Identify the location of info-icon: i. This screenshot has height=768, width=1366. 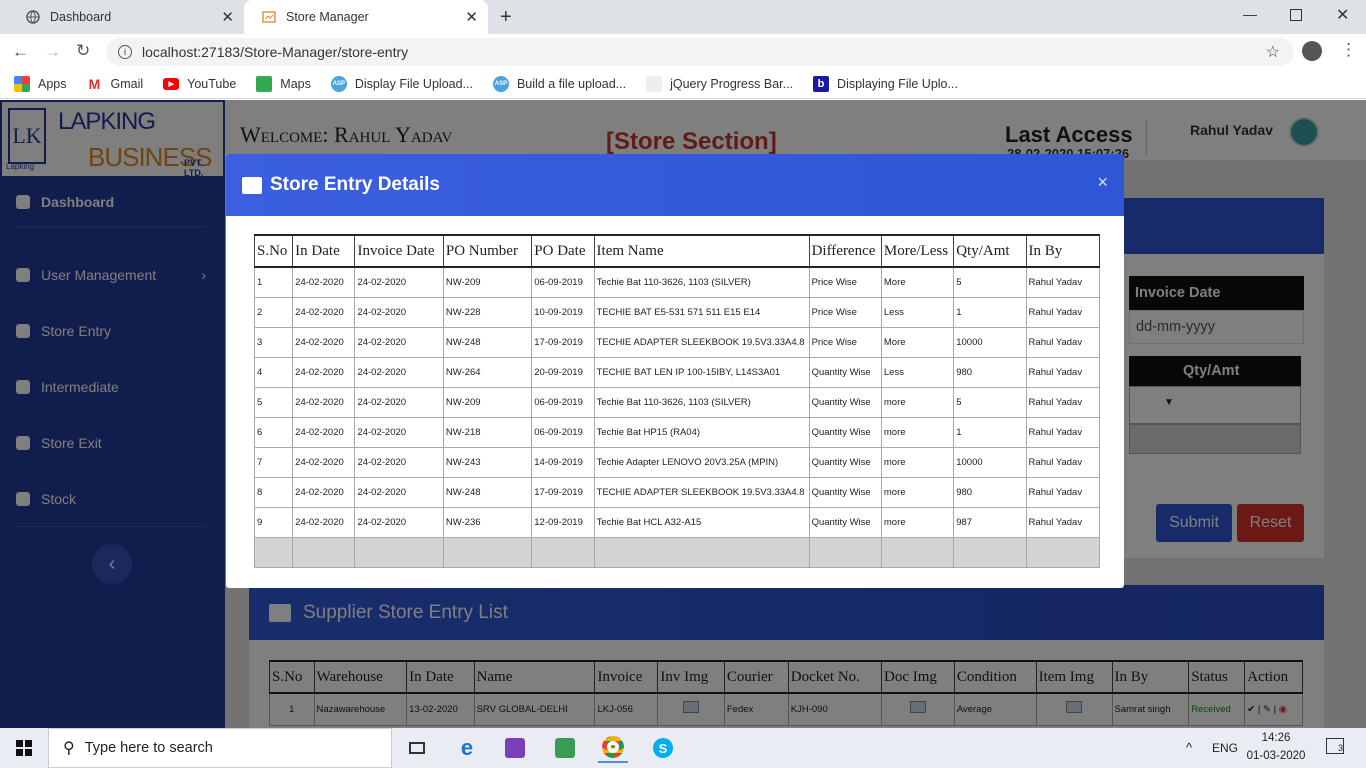
(125, 52).